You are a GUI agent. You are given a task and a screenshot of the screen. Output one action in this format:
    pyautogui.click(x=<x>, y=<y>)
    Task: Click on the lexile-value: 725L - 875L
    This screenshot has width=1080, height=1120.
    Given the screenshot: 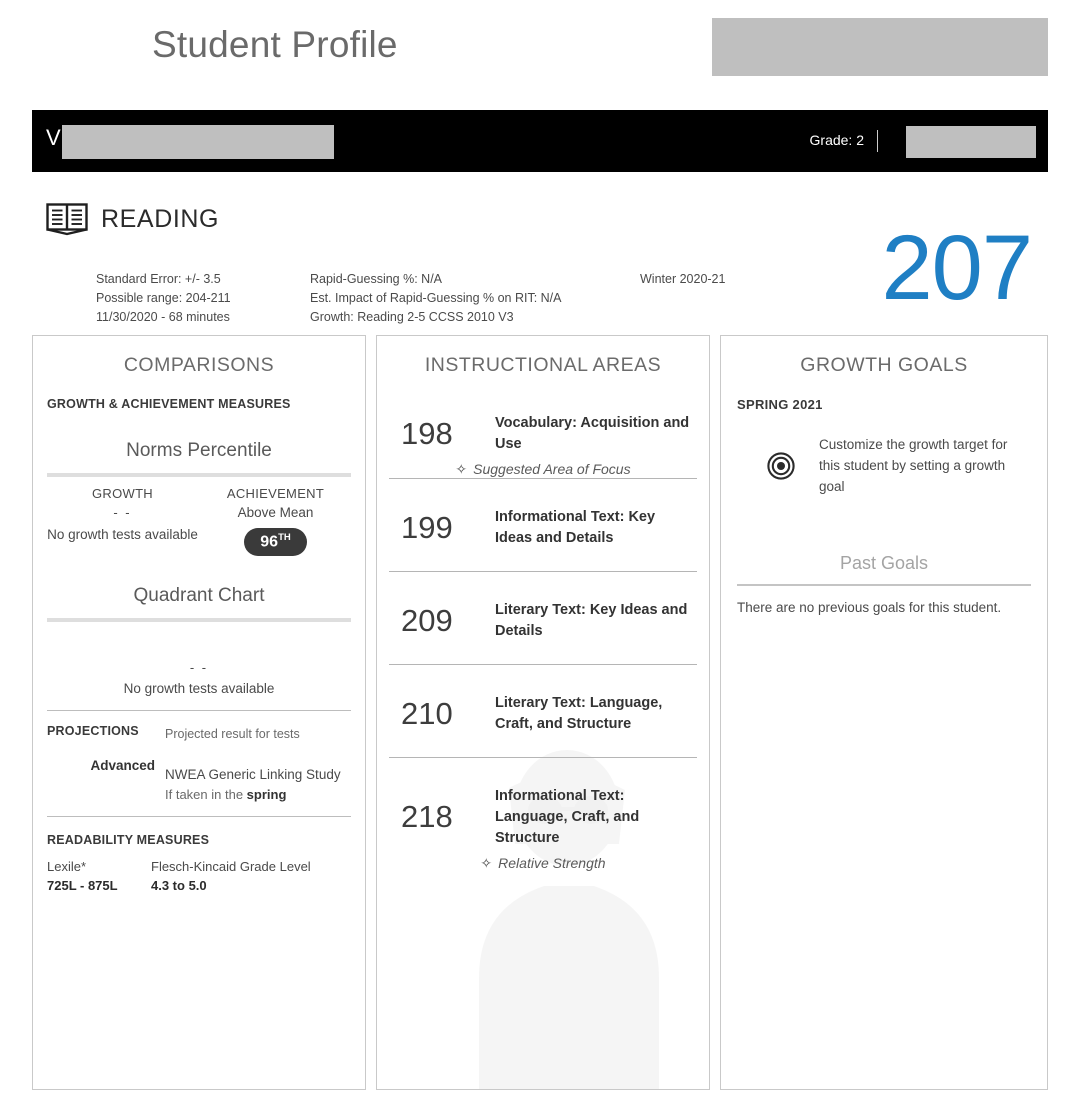 What is the action you would take?
    pyautogui.click(x=82, y=886)
    